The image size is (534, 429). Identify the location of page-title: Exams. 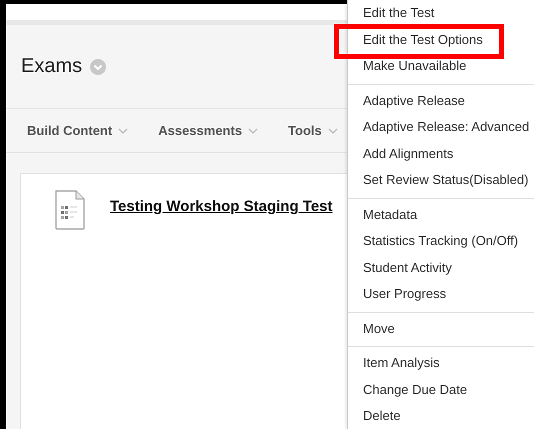
(51, 66).